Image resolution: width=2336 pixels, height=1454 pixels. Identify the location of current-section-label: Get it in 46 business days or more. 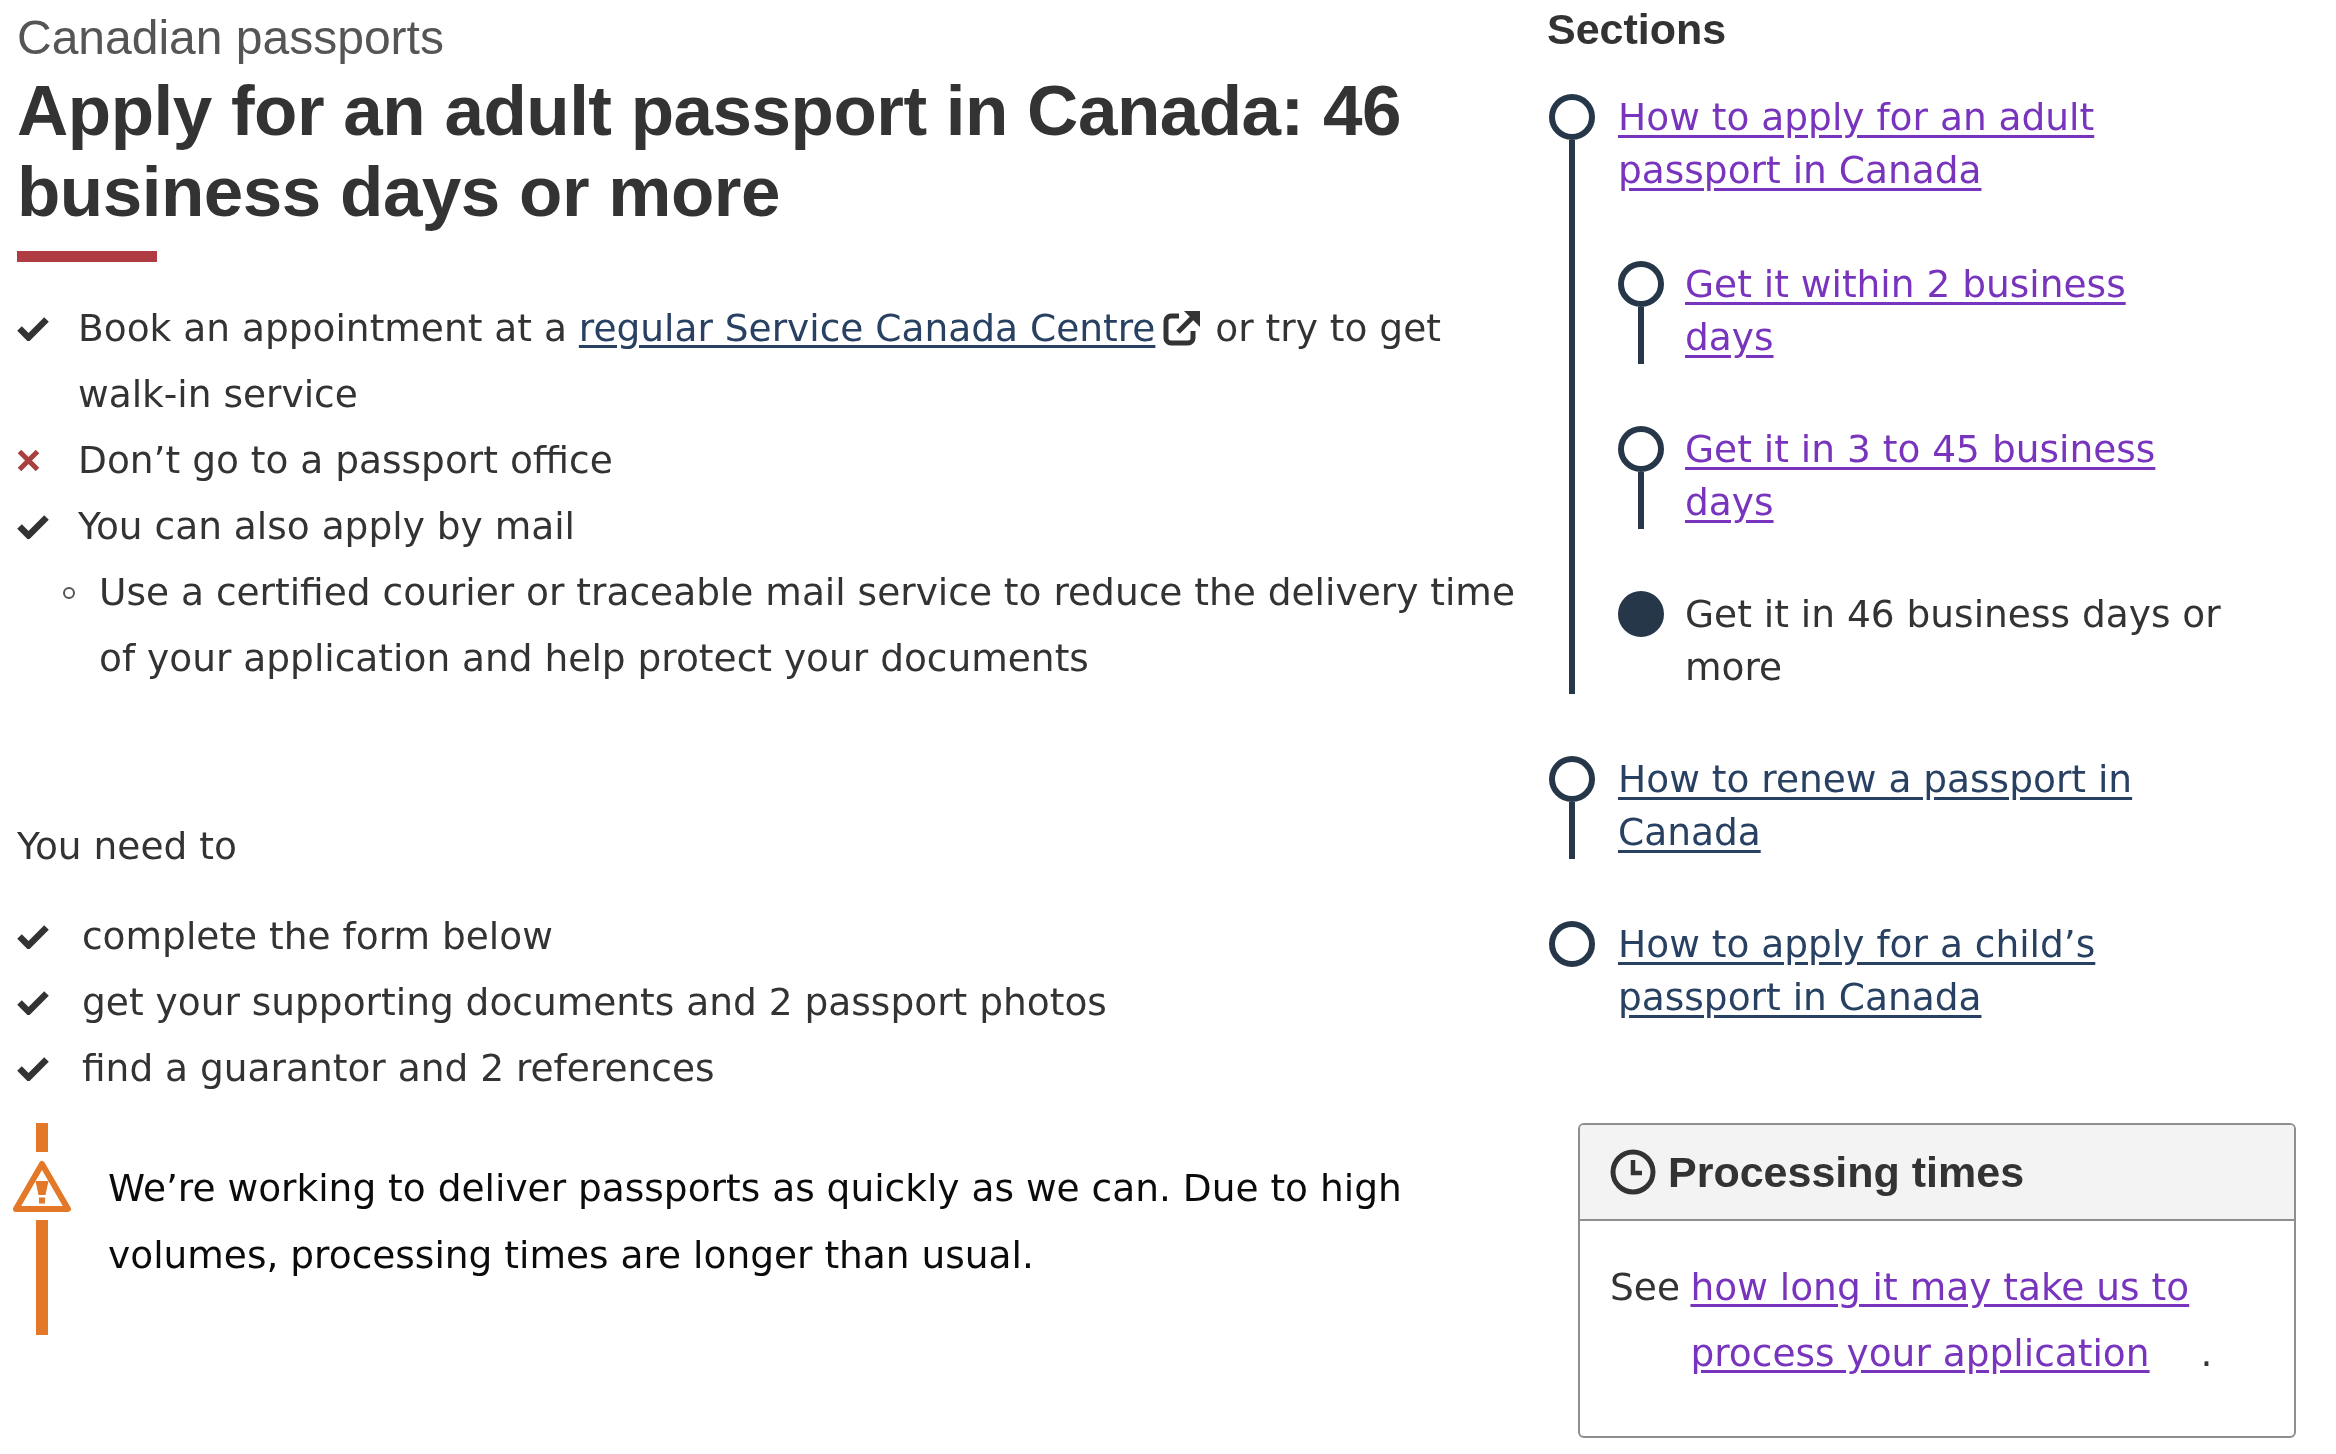
(1953, 641).